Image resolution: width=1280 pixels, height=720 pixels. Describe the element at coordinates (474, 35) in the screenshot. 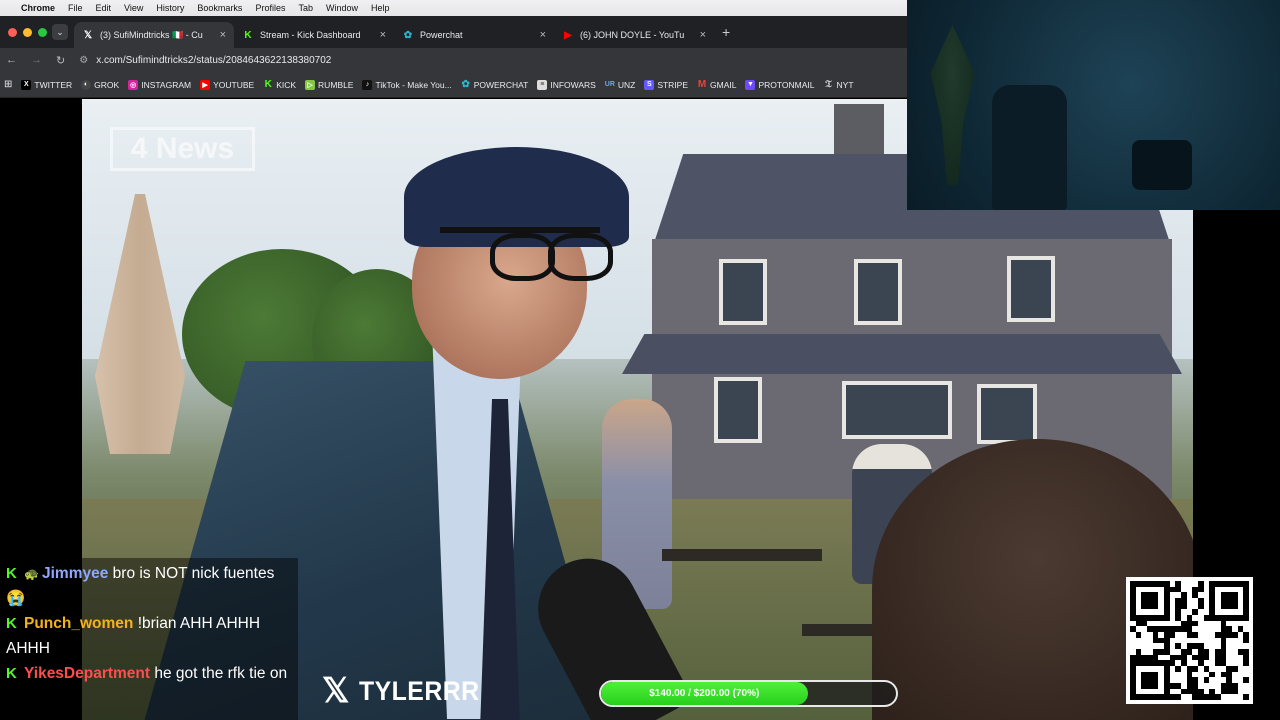

I see `tab-powerchat: ✿ Powerchat ×` at that location.